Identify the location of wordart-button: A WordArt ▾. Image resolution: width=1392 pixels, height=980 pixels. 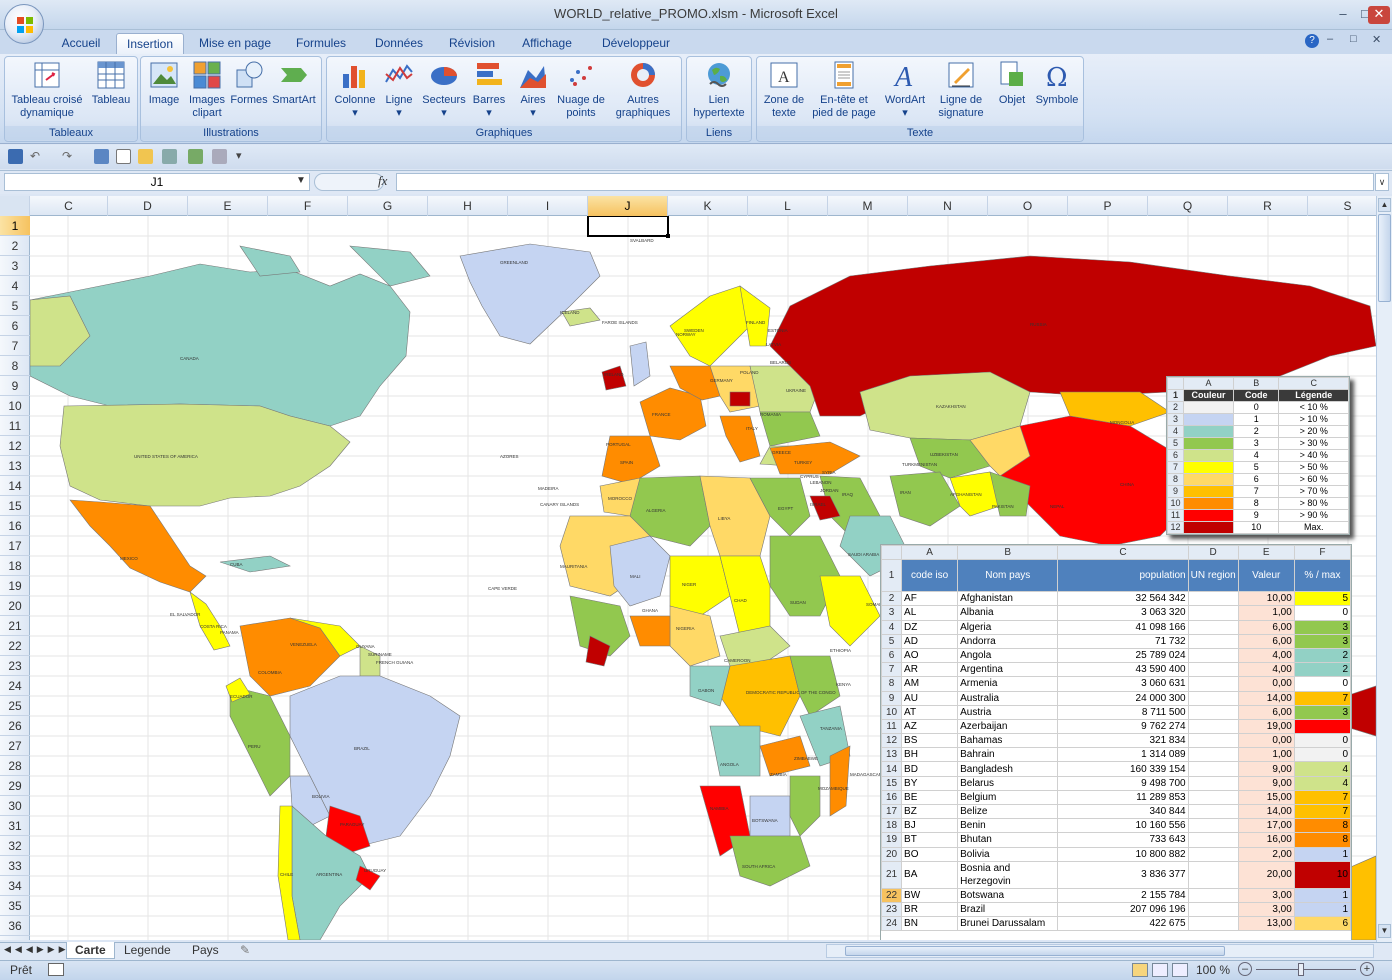
(905, 90).